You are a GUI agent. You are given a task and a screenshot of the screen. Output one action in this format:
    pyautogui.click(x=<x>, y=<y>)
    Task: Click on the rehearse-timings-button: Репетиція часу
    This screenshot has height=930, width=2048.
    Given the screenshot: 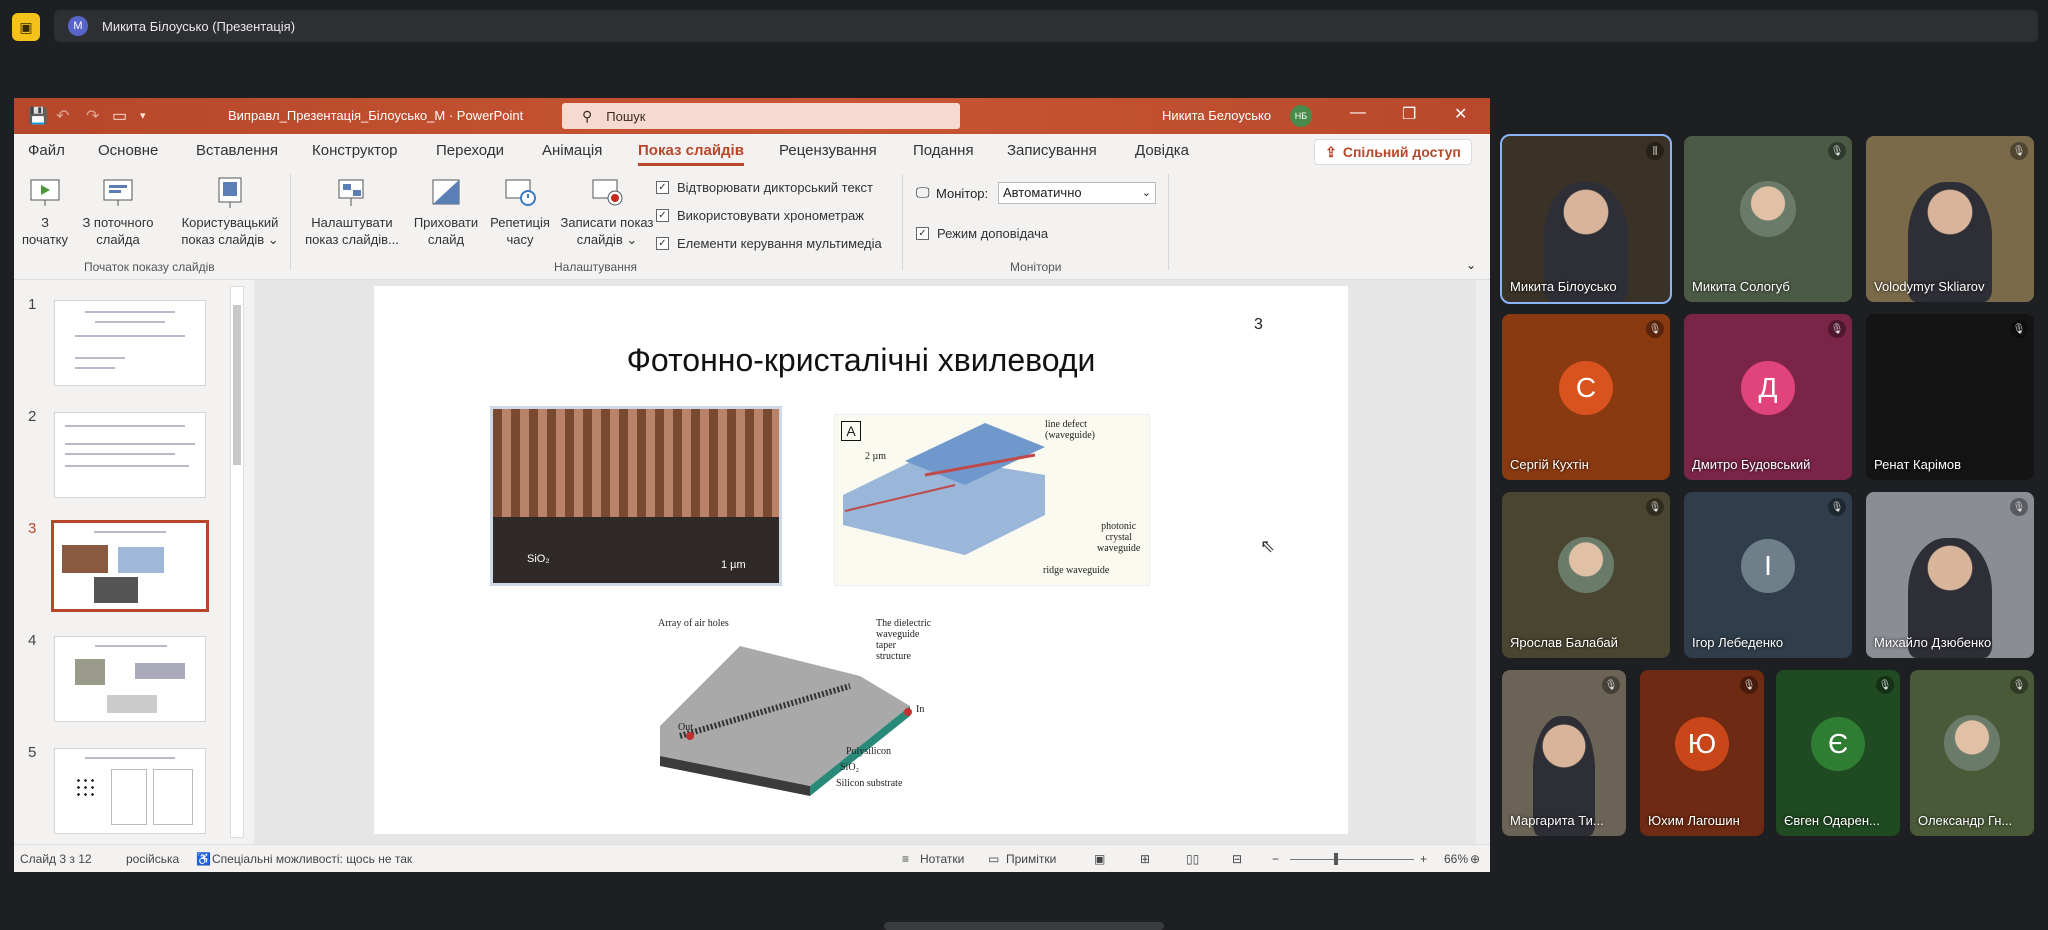 What is the action you would take?
    pyautogui.click(x=520, y=212)
    